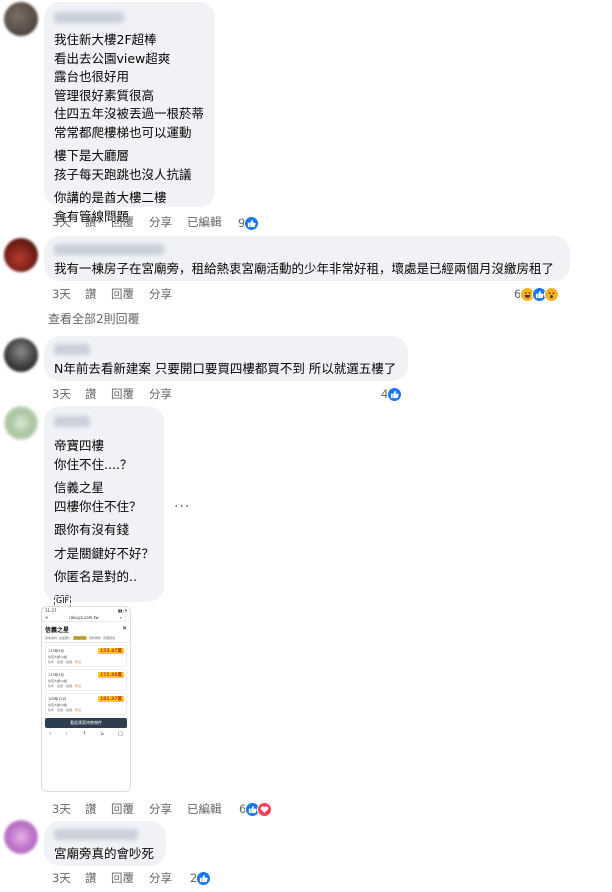 The image size is (612, 892). I want to click on comment-text: 我住新大樓2F超棒, so click(105, 39).